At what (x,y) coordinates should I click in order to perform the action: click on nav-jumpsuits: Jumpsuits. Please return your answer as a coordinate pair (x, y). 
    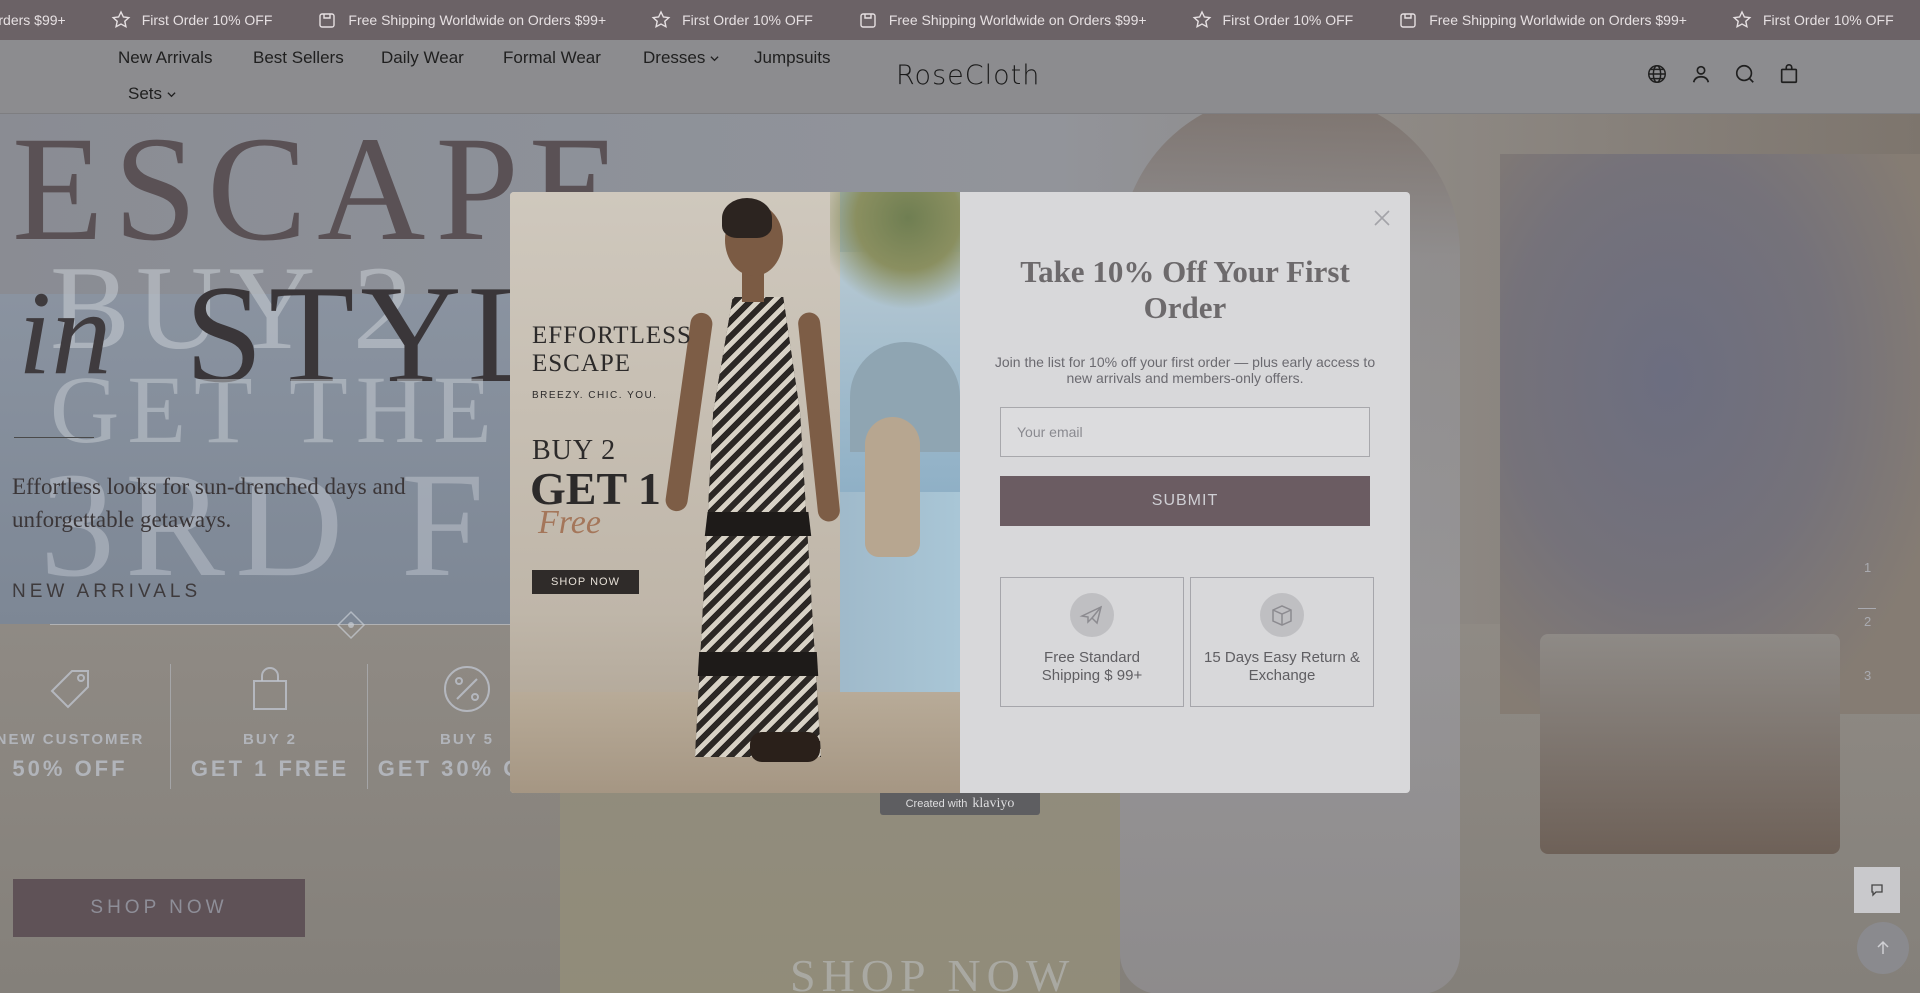
    Looking at the image, I should click on (792, 58).